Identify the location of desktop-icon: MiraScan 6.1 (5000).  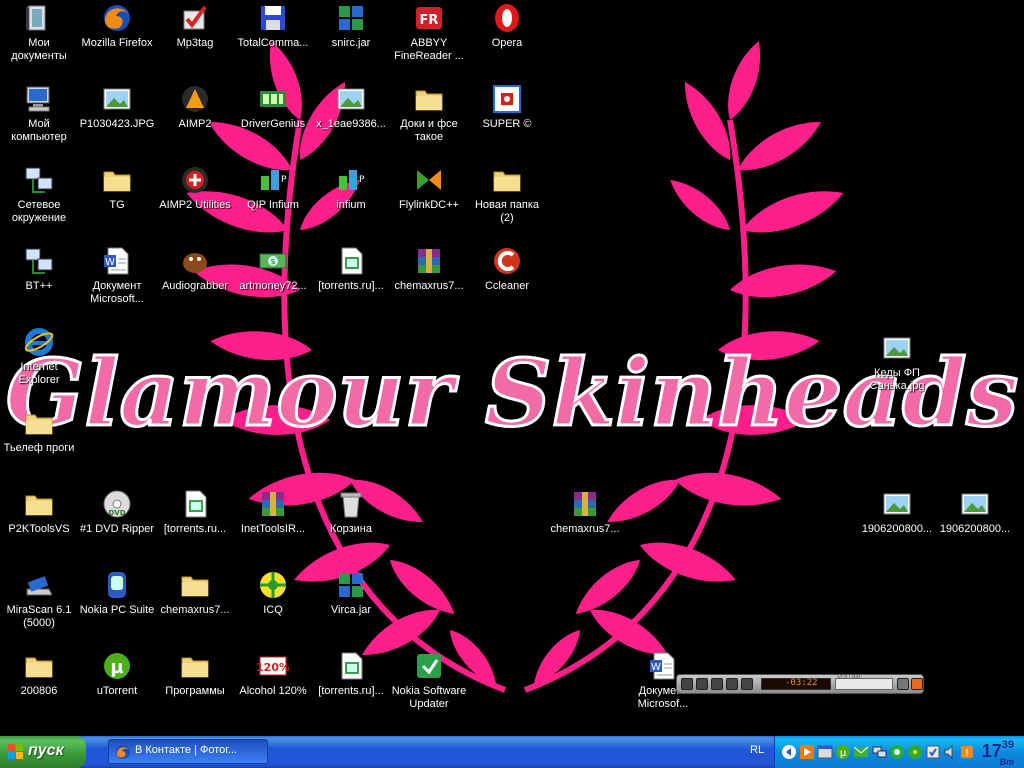
(39, 605).